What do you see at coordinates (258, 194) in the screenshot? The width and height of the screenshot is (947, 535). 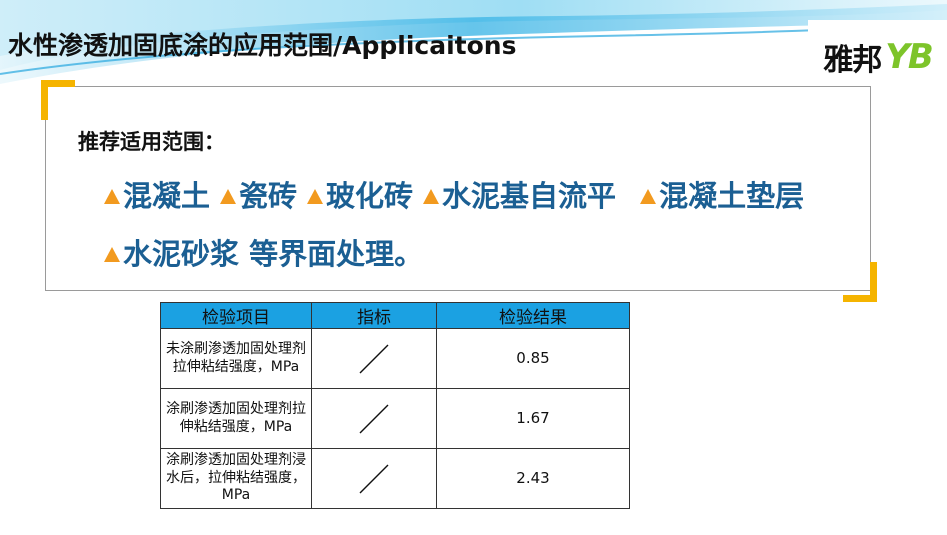 I see `application-item: 瓷砖` at bounding box center [258, 194].